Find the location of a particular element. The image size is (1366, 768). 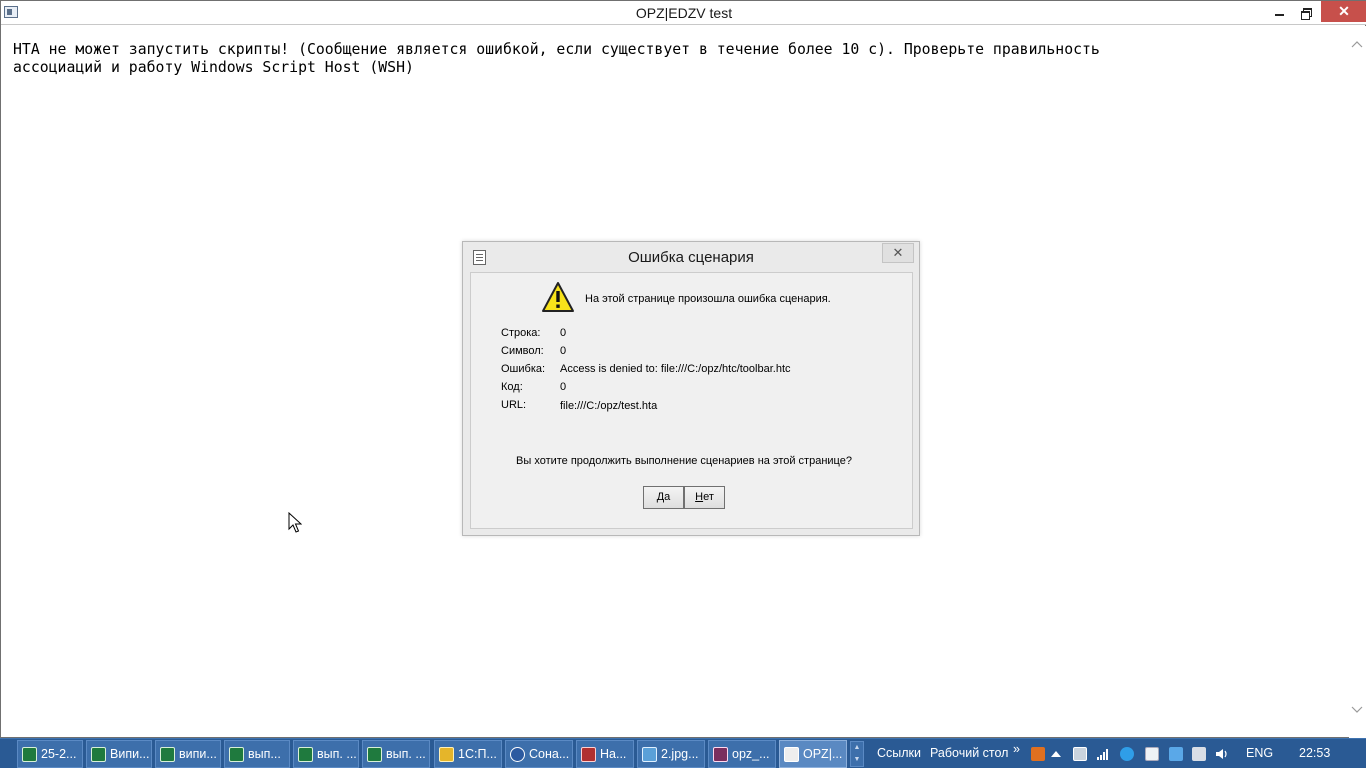

window-title: OPZ|EDZV test is located at coordinates (684, 13).